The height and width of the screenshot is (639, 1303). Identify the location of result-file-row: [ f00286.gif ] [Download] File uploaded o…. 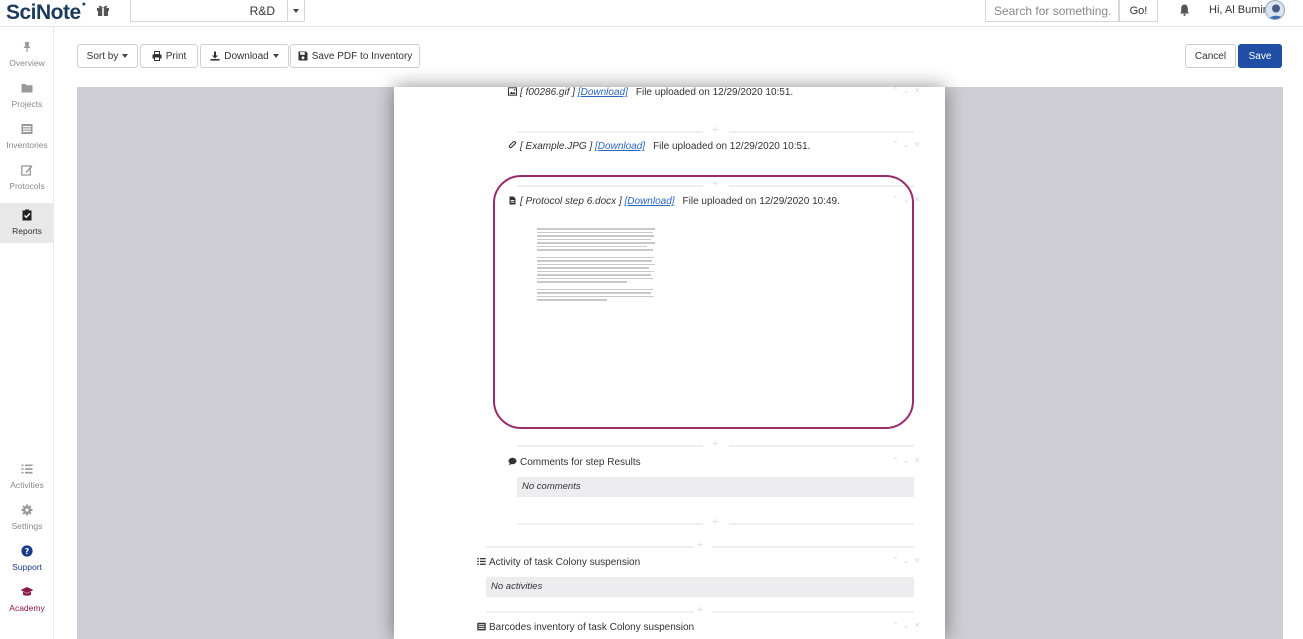
(650, 92).